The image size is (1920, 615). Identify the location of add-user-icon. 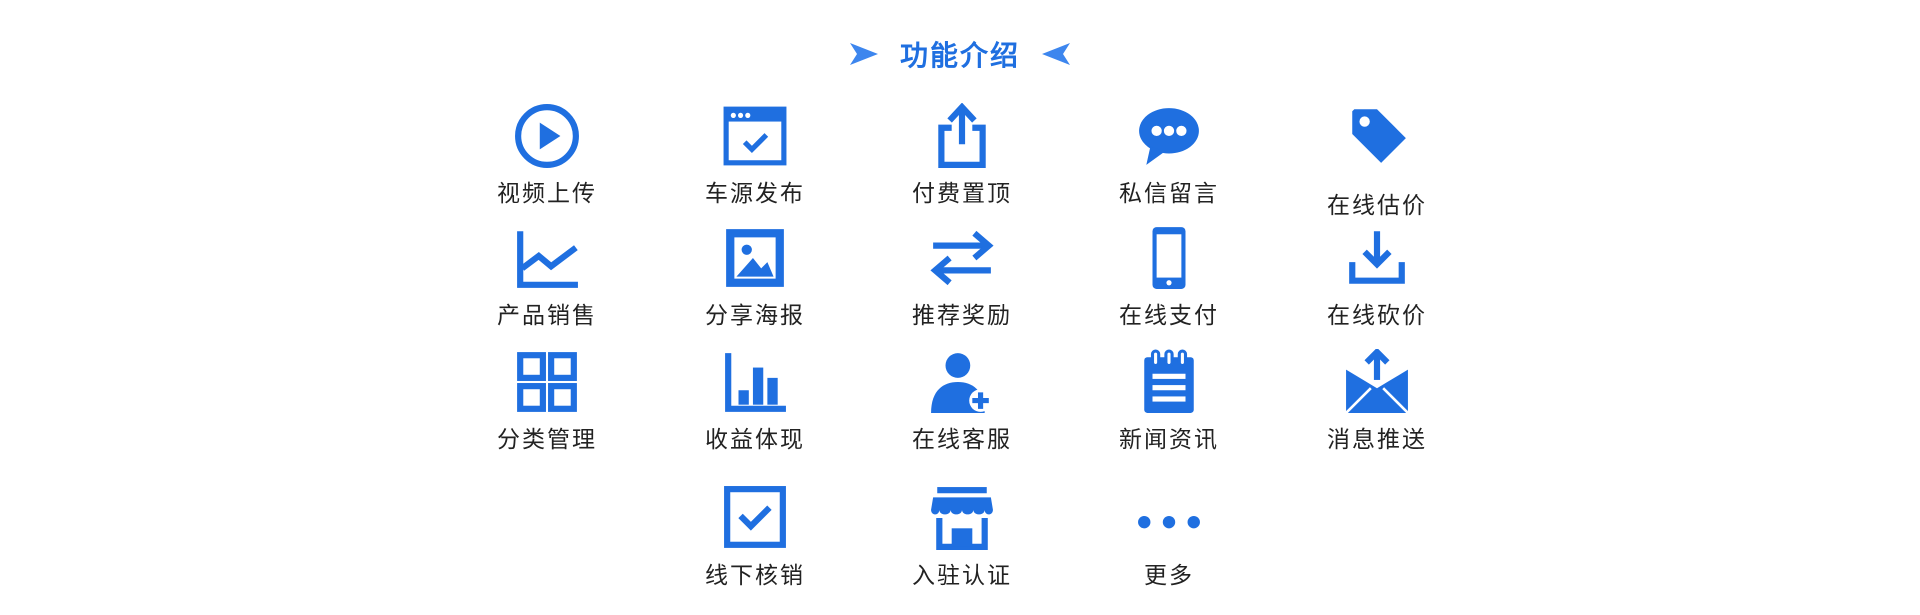
(962, 382).